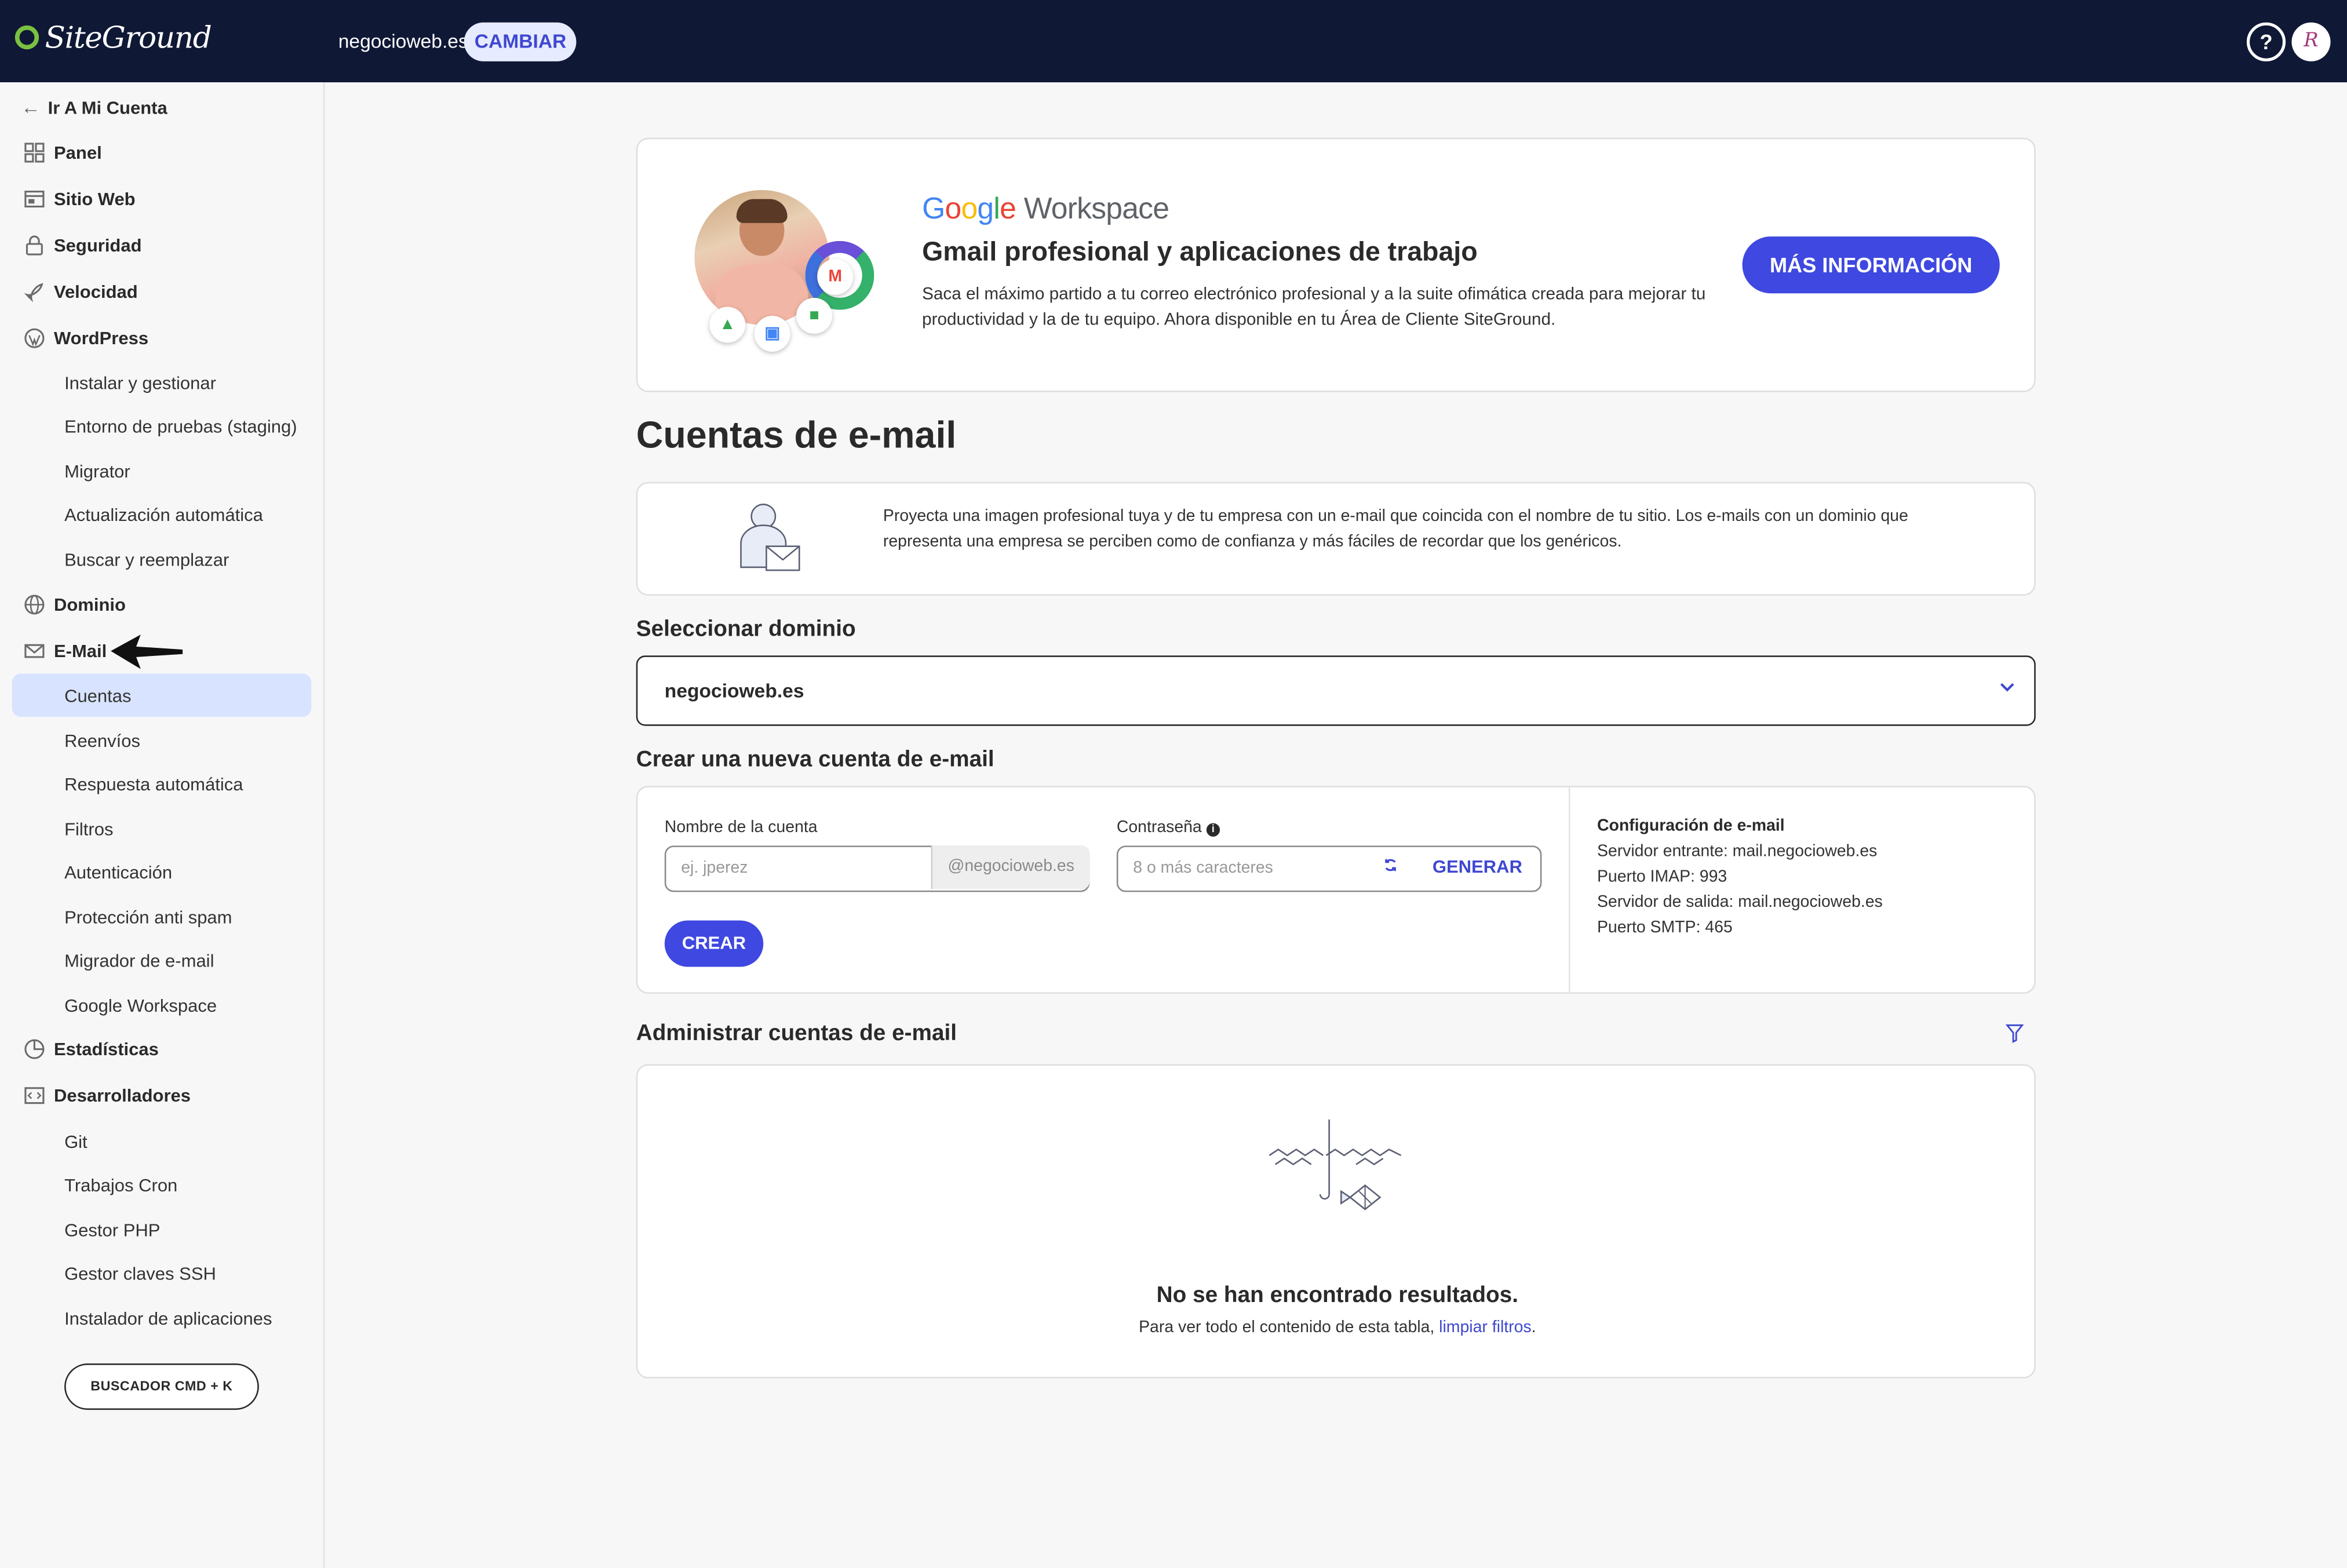 The image size is (2347, 1568). What do you see at coordinates (714, 943) in the screenshot?
I see `create-account-button: CREAR` at bounding box center [714, 943].